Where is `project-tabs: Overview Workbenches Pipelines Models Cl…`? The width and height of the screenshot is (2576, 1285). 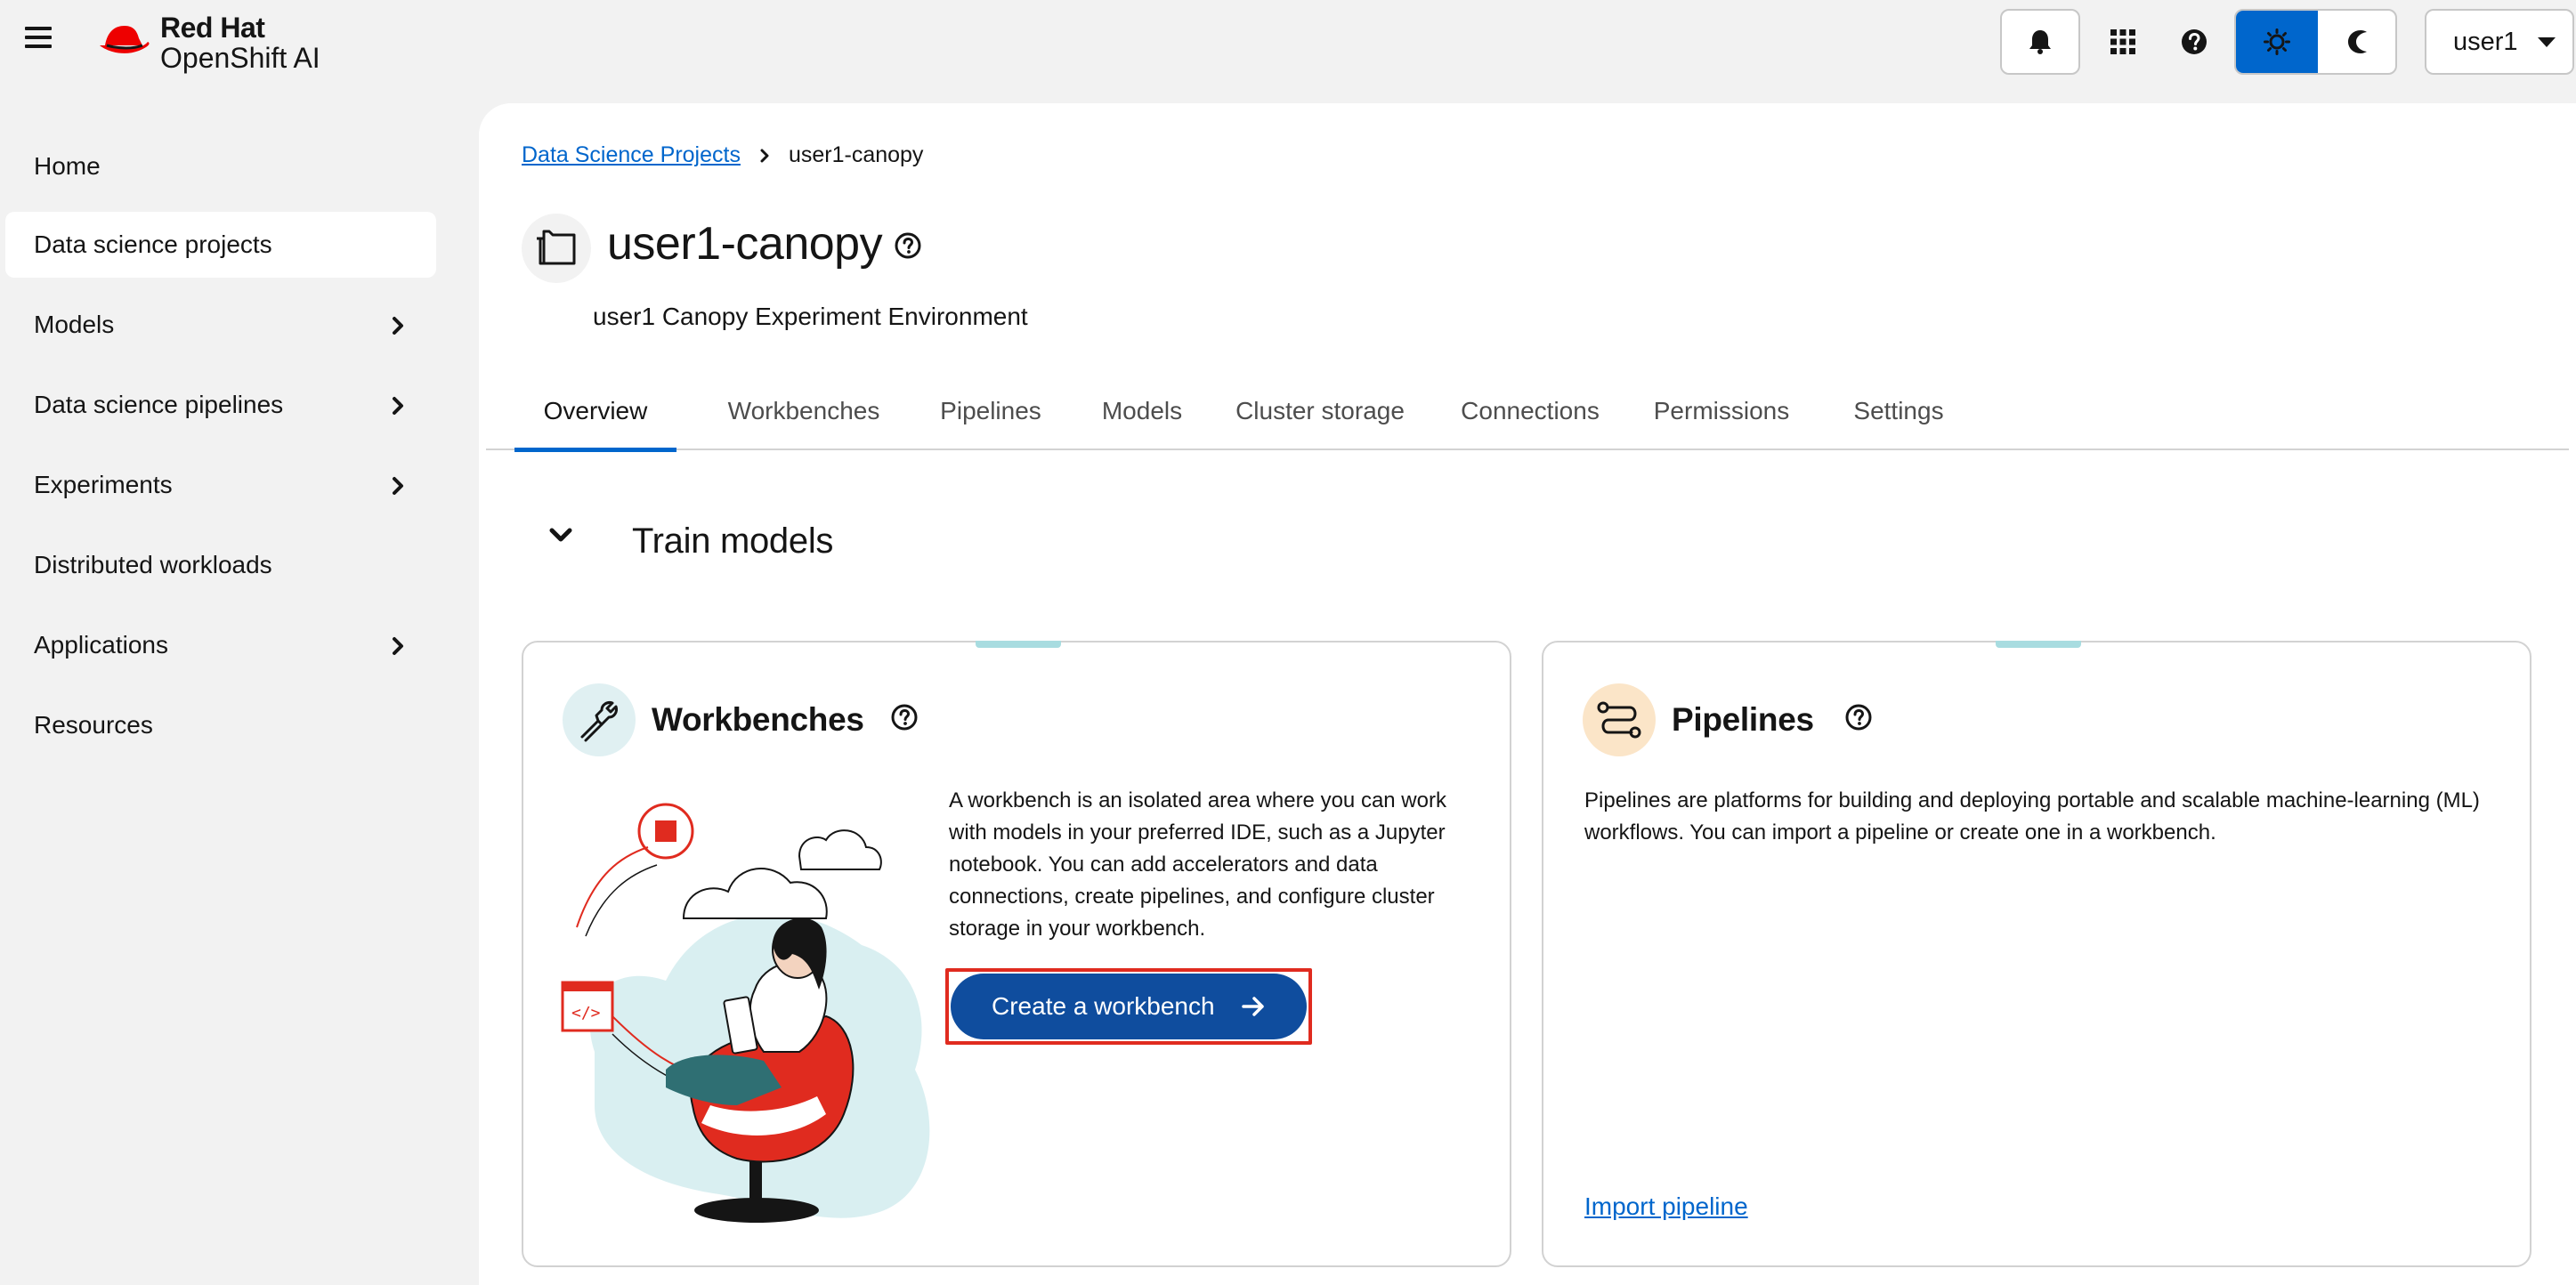 project-tabs: Overview Workbenches Pipelines Models Cl… is located at coordinates (1528, 419).